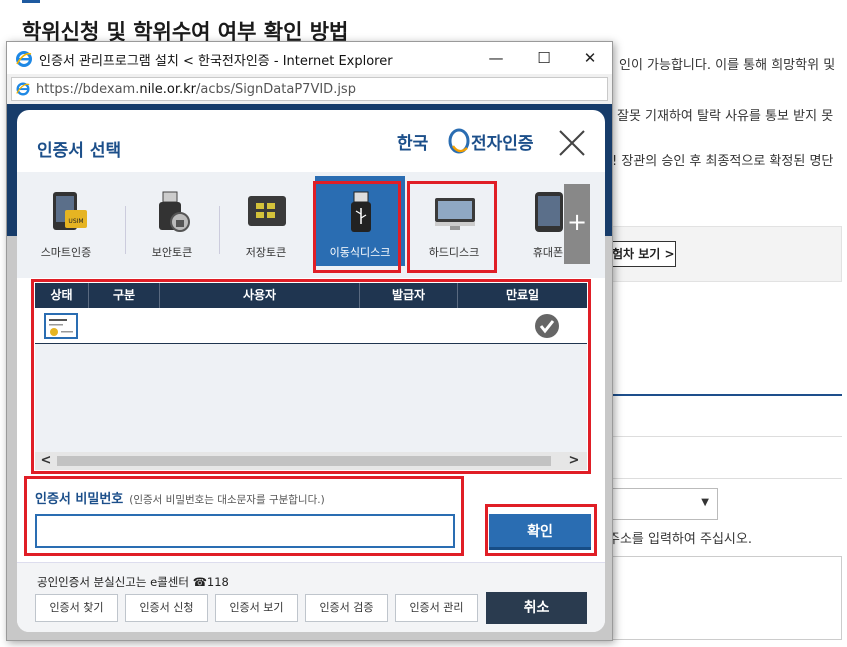 This screenshot has height=647, width=847. What do you see at coordinates (590, 58) in the screenshot?
I see `window-close-button: ✕` at bounding box center [590, 58].